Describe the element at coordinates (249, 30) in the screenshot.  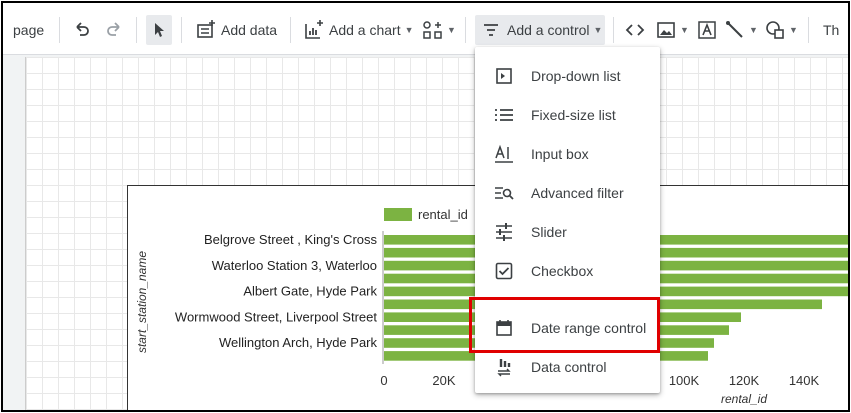
I see `add-data-label: Add data` at that location.